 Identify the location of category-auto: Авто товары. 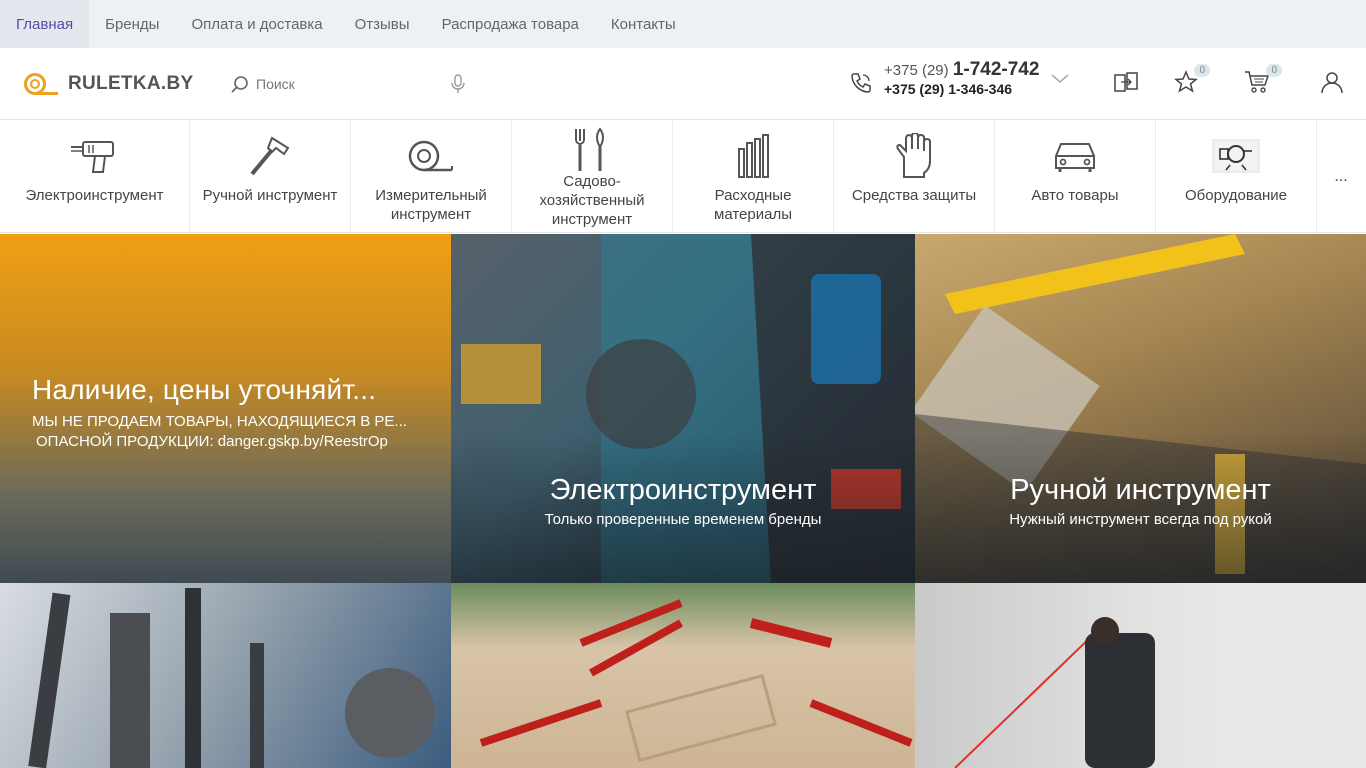
(1075, 176).